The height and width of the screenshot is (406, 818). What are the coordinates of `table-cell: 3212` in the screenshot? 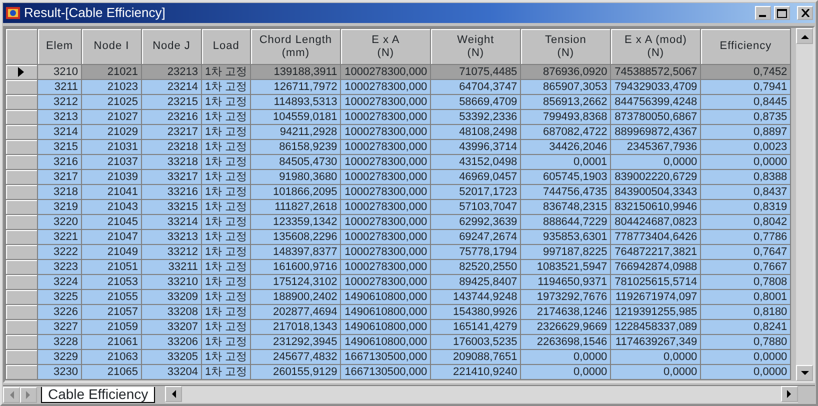 It's located at (60, 102).